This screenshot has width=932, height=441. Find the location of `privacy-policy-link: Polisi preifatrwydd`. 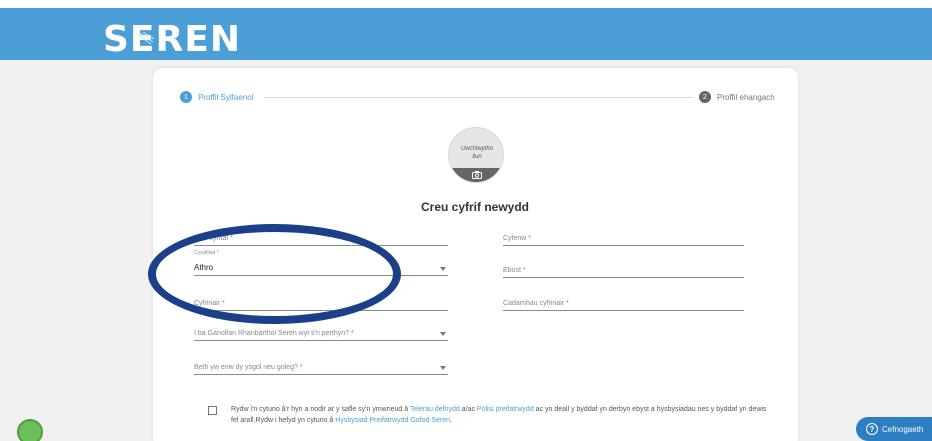

privacy-policy-link: Polisi preifatrwydd is located at coordinates (505, 409).